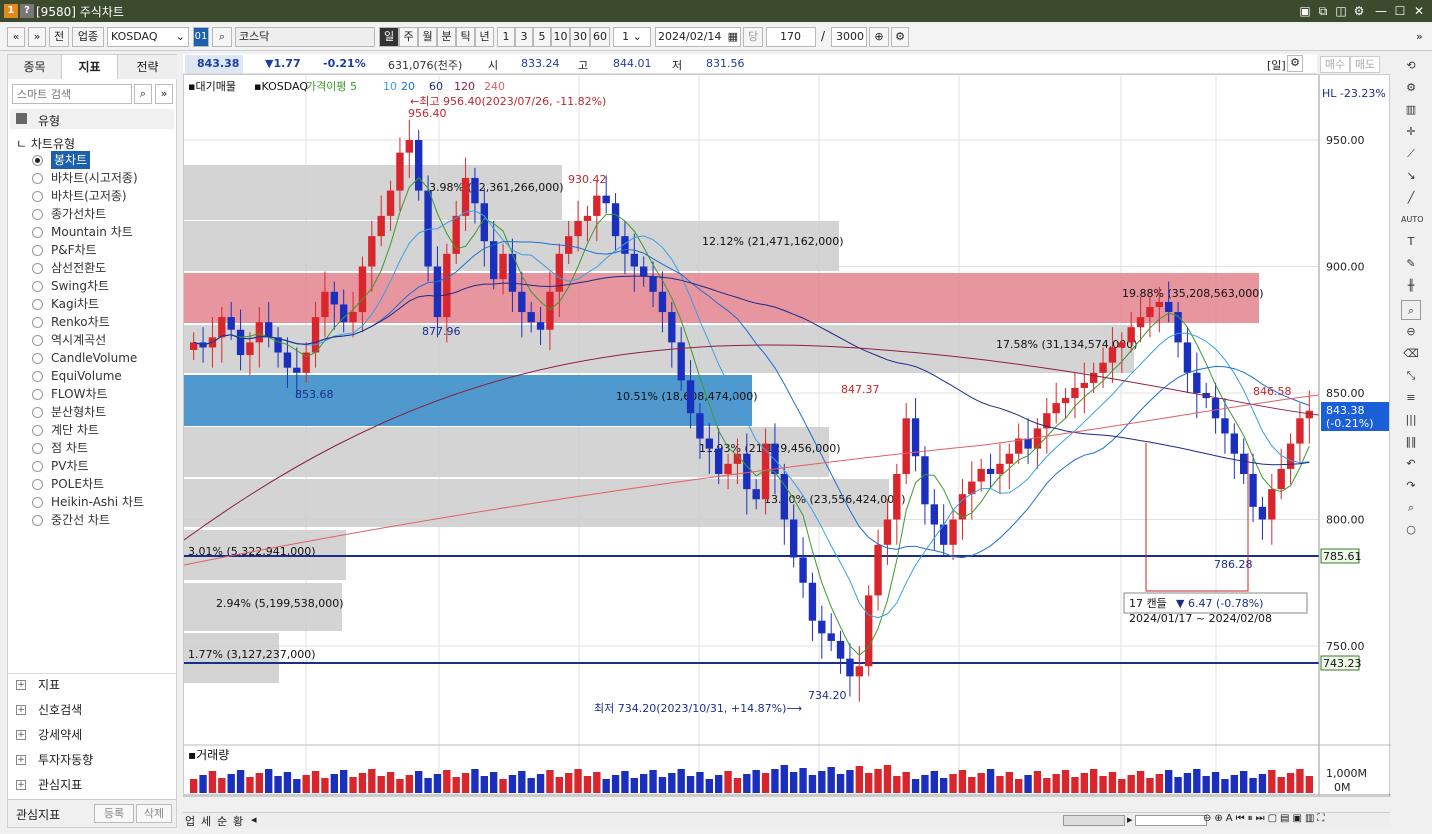 The height and width of the screenshot is (834, 1432). Describe the element at coordinates (69, 412) in the screenshot. I see `chart-type-option: 분산형차트` at that location.